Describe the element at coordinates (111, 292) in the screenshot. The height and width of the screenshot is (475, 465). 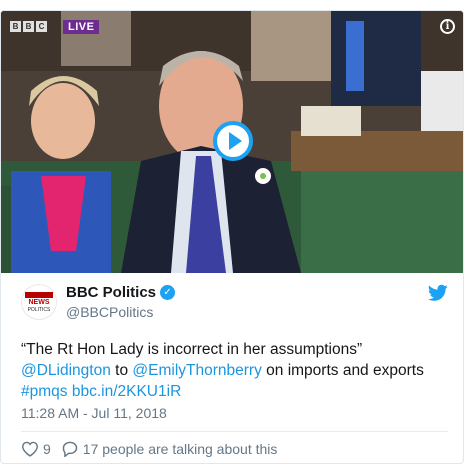
I see `display-name: BBC Politics` at that location.